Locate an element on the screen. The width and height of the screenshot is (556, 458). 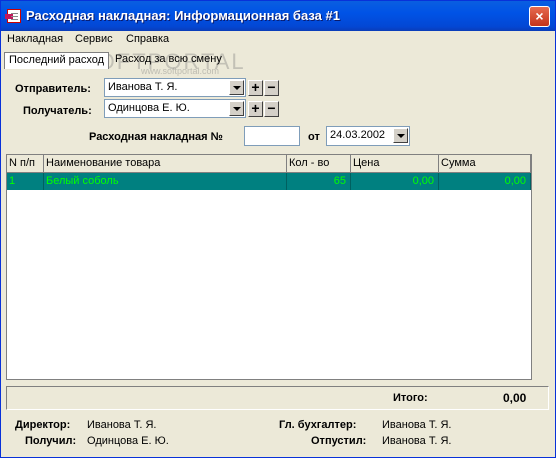
tab-last-expense: Последний расход is located at coordinates (57, 60).